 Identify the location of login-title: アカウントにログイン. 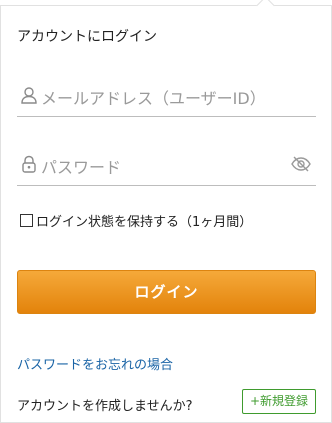
(87, 37).